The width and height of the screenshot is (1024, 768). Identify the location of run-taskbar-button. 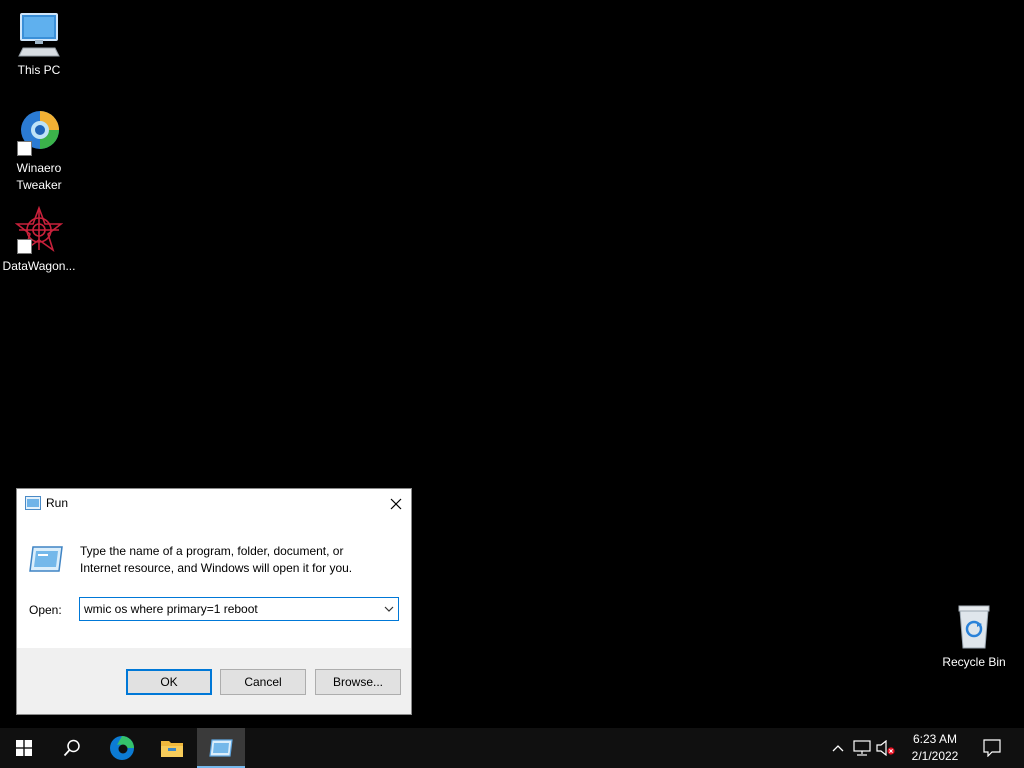
(221, 748).